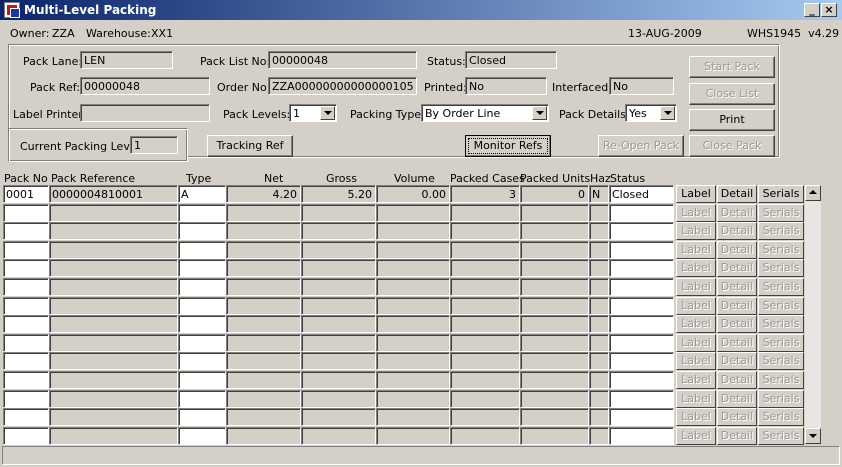 Image resolution: width=842 pixels, height=467 pixels. What do you see at coordinates (202, 194) in the screenshot?
I see `cell-type: A` at bounding box center [202, 194].